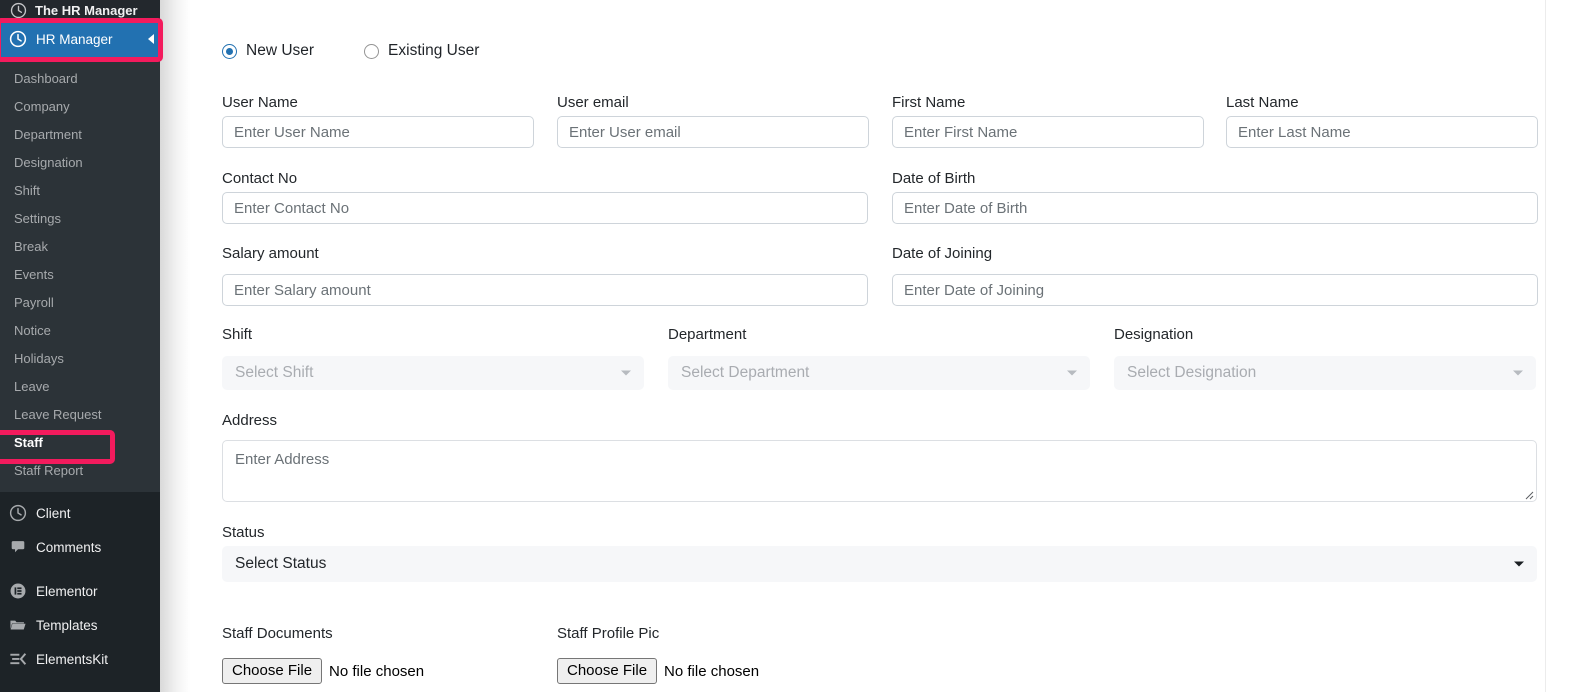 This screenshot has width=1571, height=692. I want to click on sidebar-item-dashboard: Dashboard, so click(80, 78).